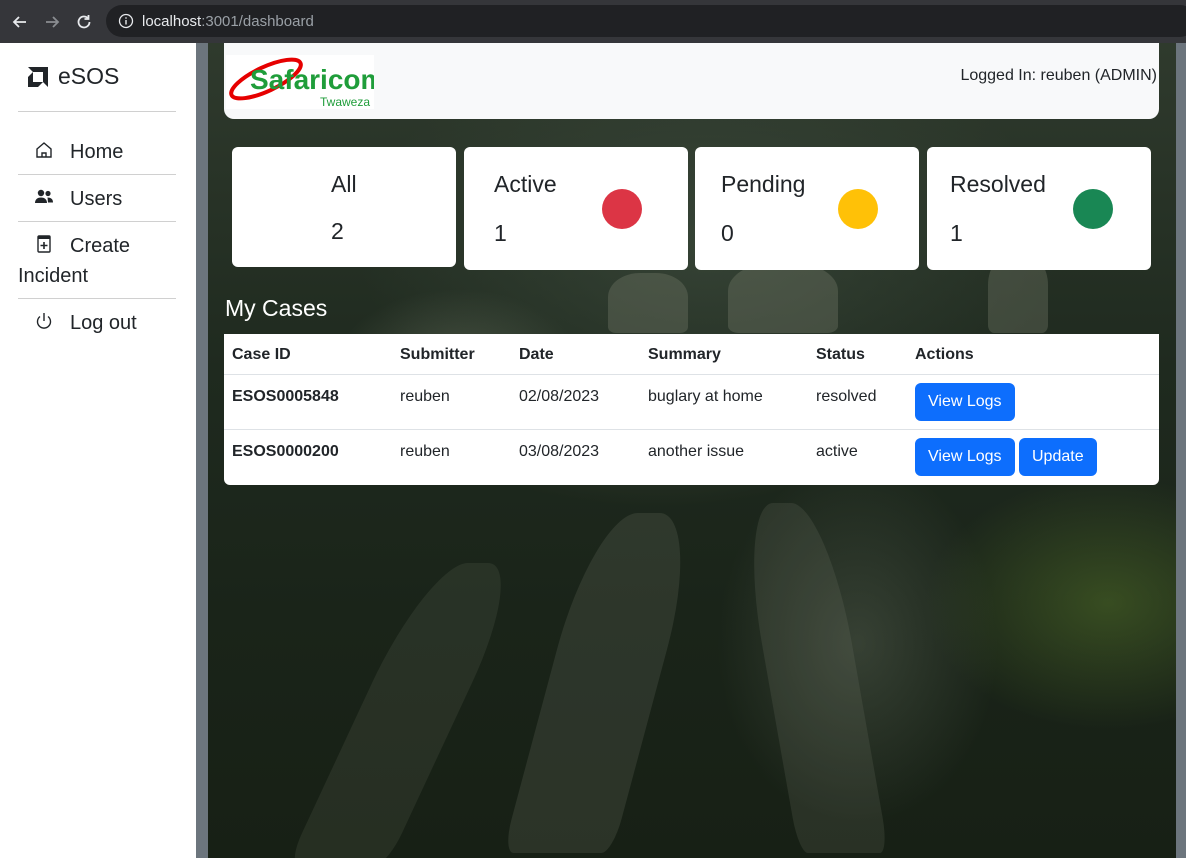 The image size is (1186, 858). What do you see at coordinates (525, 184) in the screenshot?
I see `stat-title: Active` at bounding box center [525, 184].